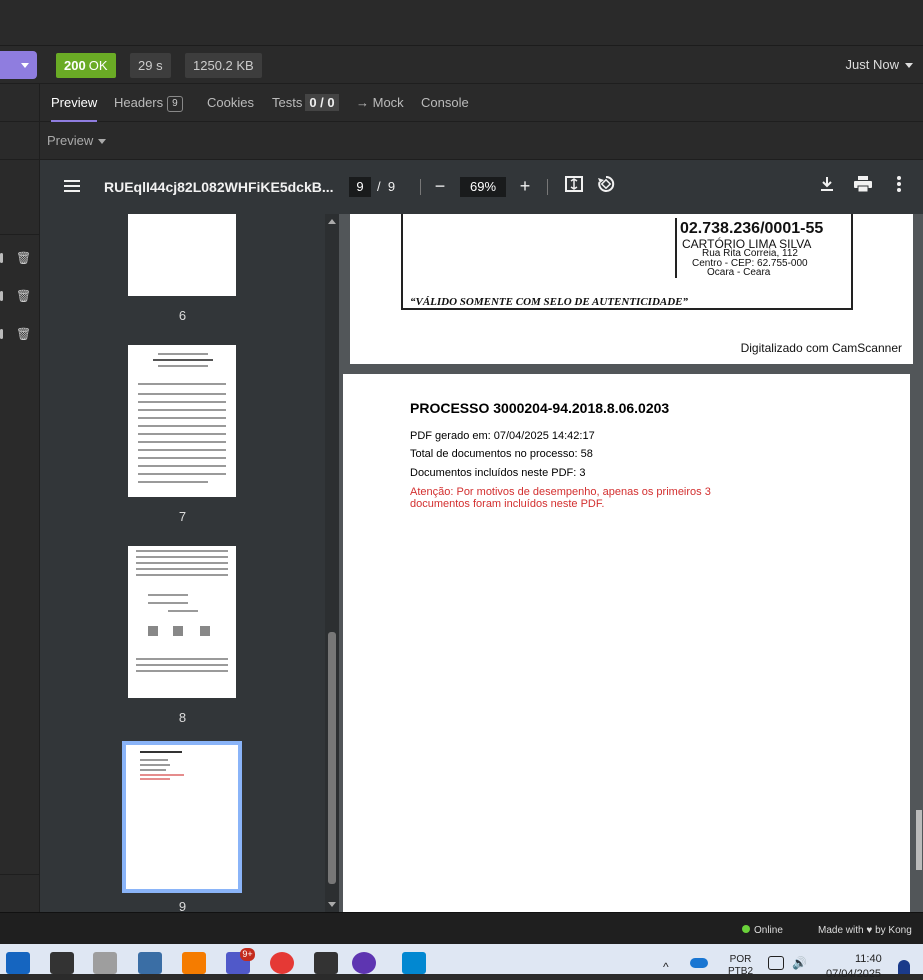 The image size is (923, 980). I want to click on fit-page-icon, so click(574, 186).